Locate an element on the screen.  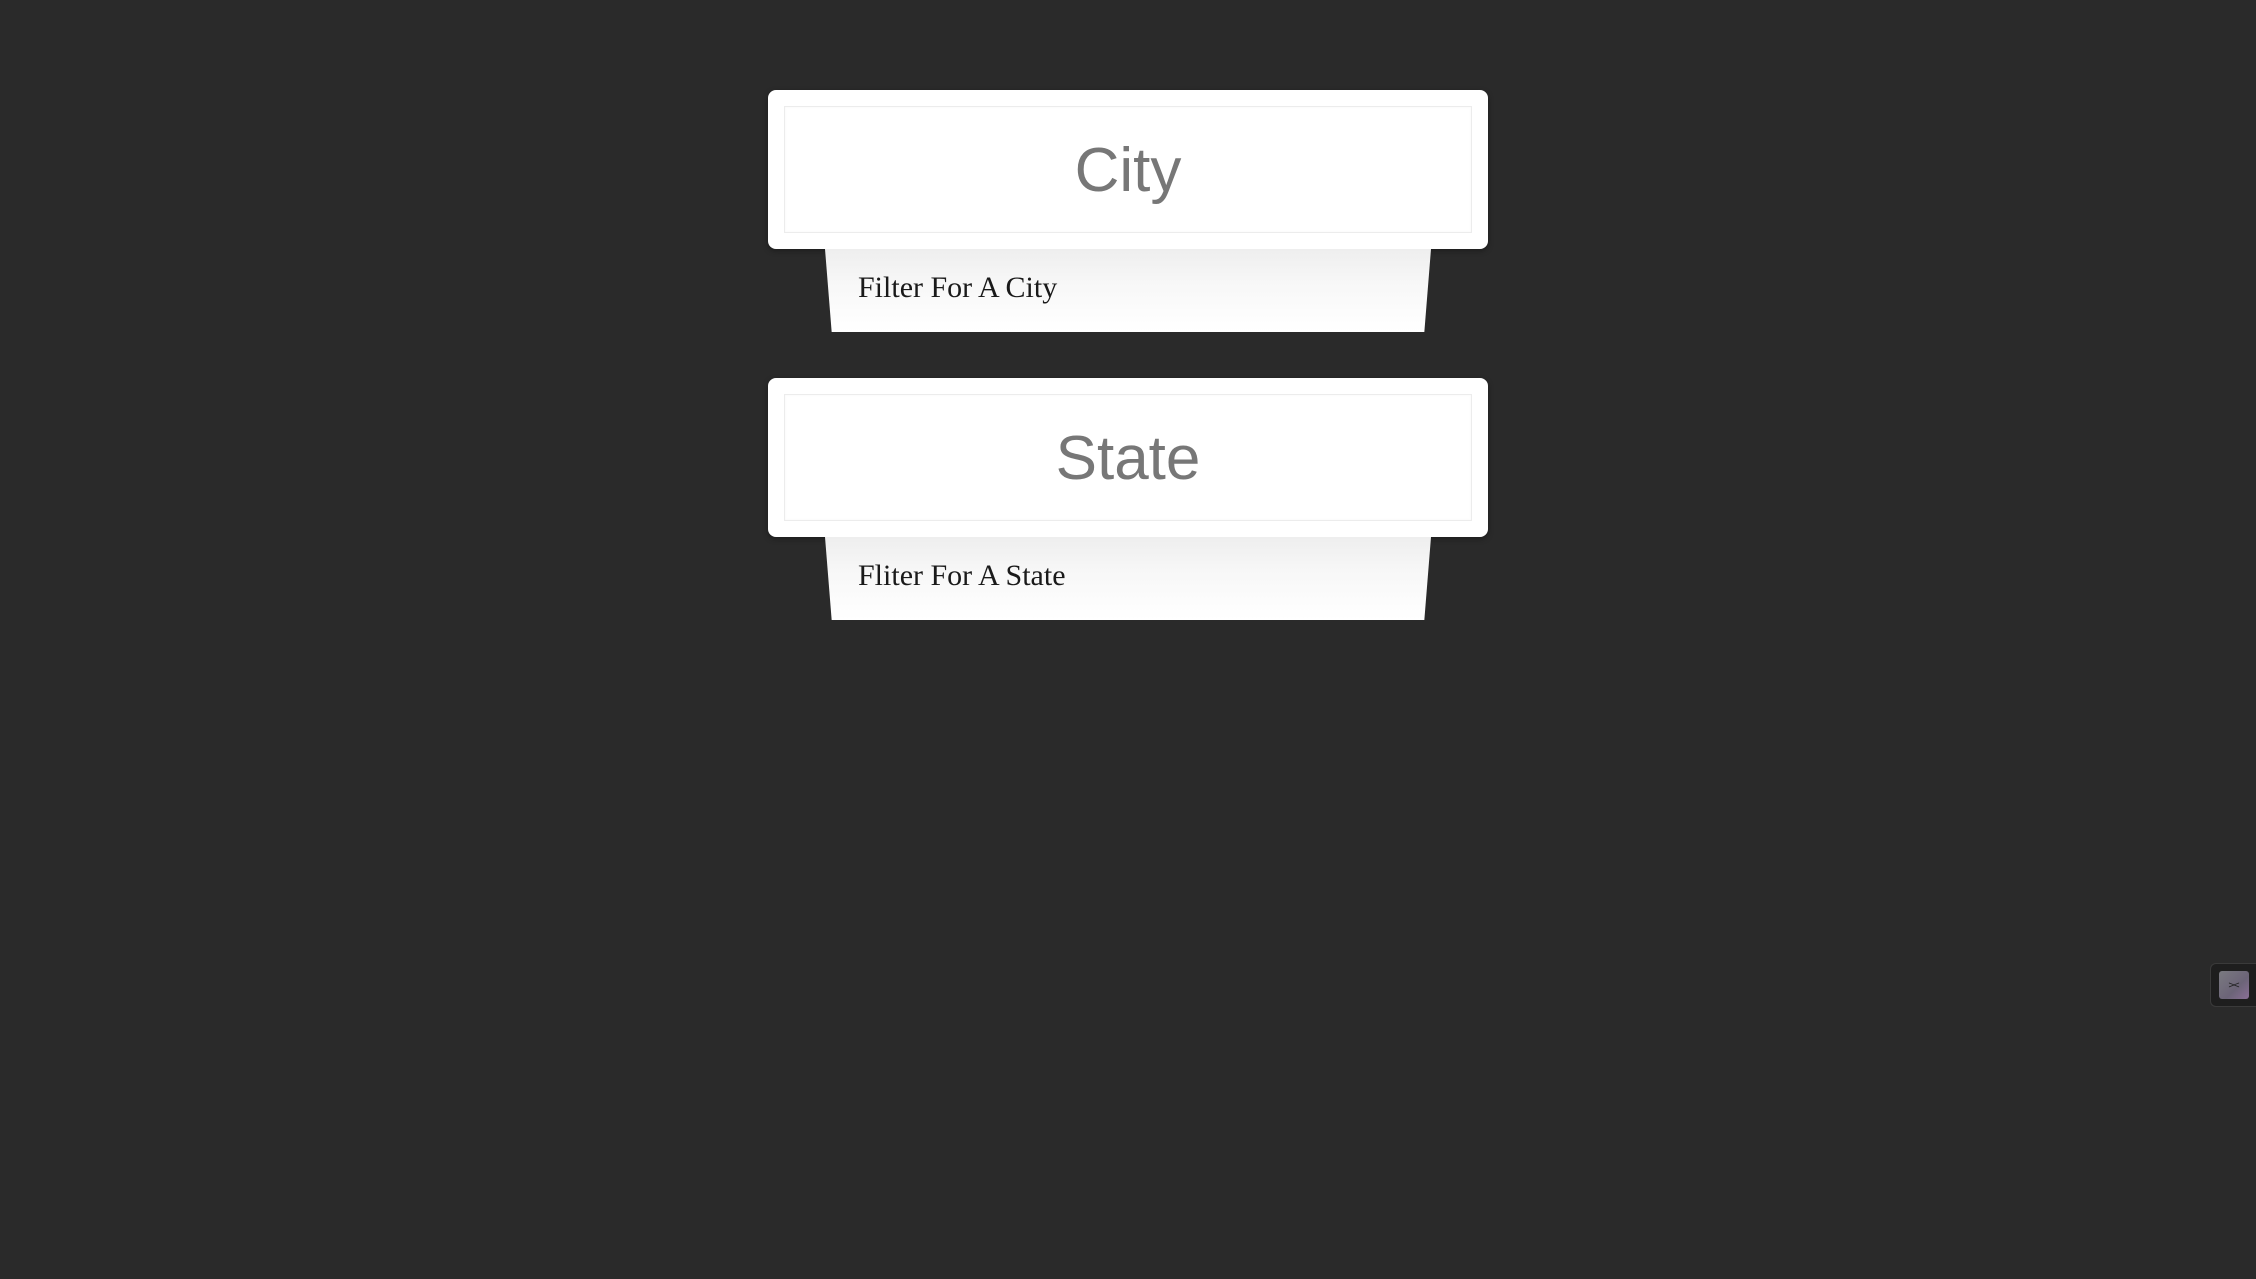
state-card-header: State is located at coordinates (1128, 457).